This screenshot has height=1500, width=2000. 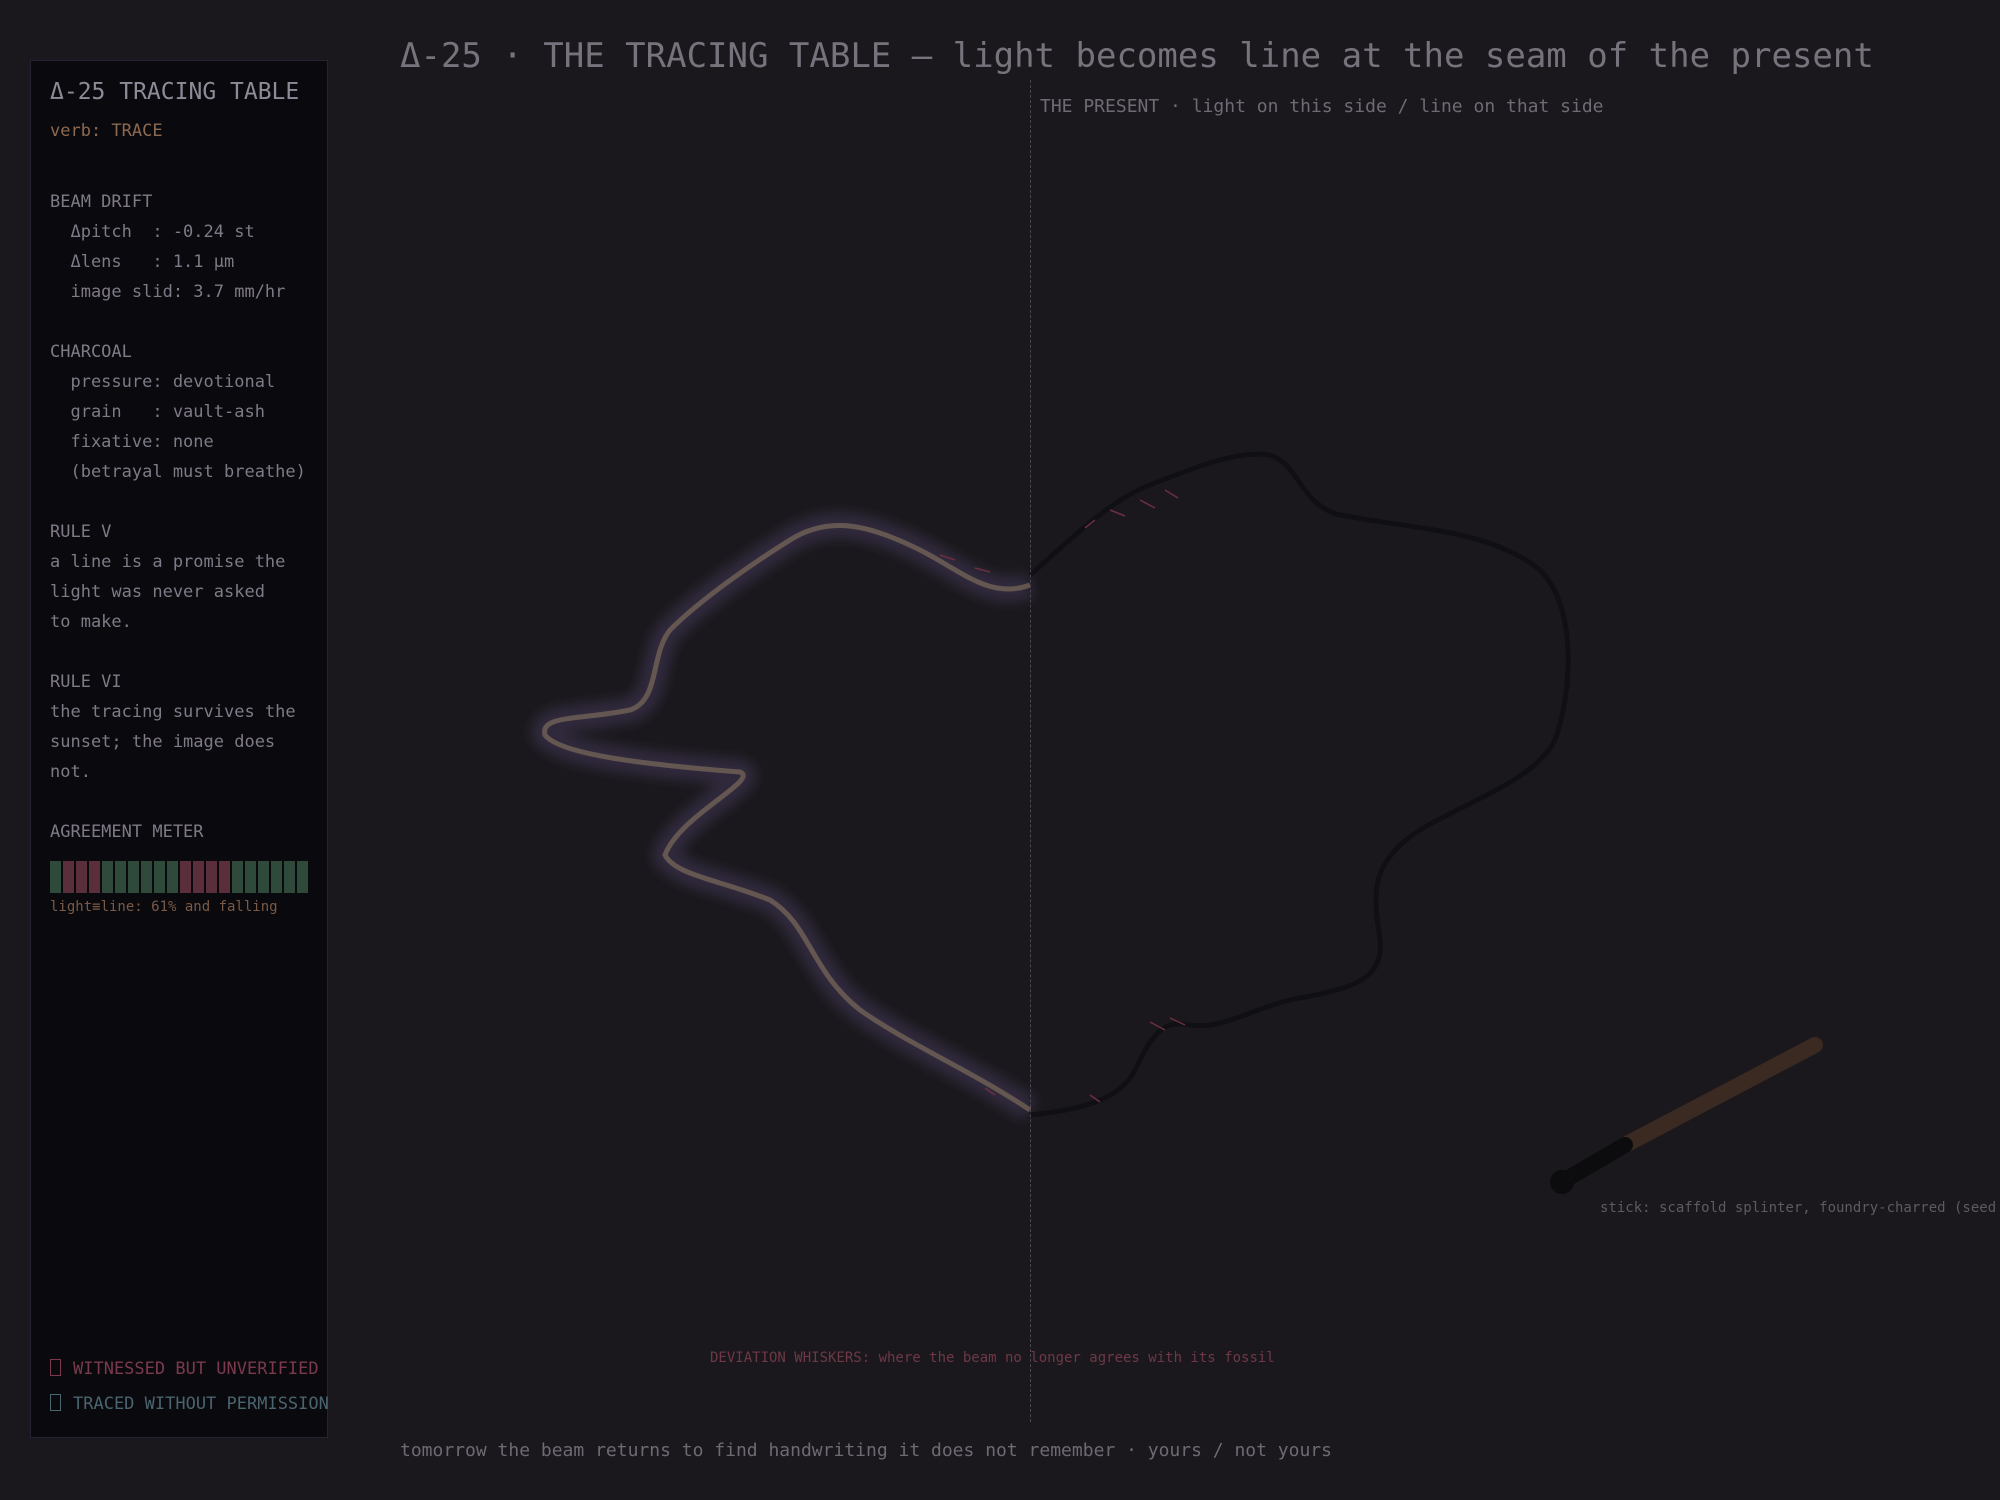 What do you see at coordinates (1595, 1162) in the screenshot?
I see `charcoal-stick-tip` at bounding box center [1595, 1162].